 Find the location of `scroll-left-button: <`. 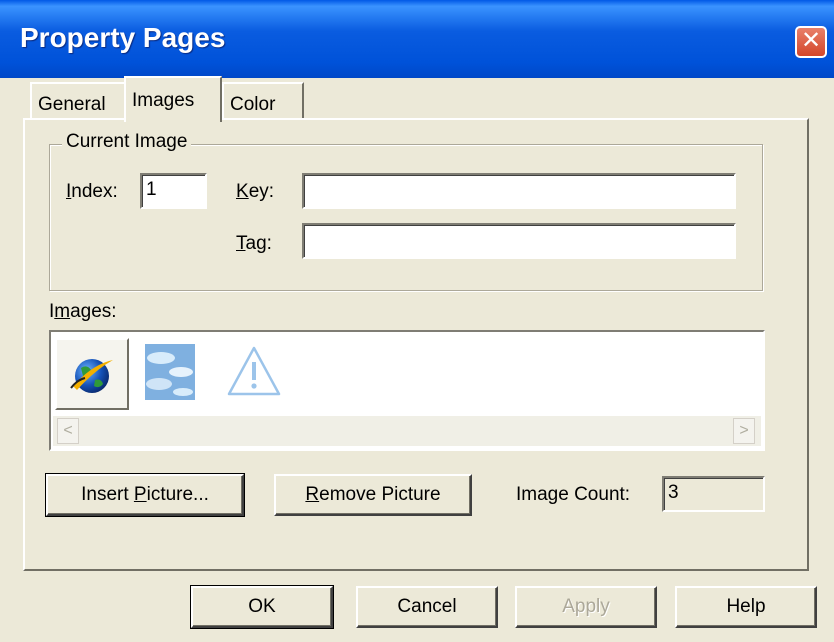

scroll-left-button: < is located at coordinates (68, 431).